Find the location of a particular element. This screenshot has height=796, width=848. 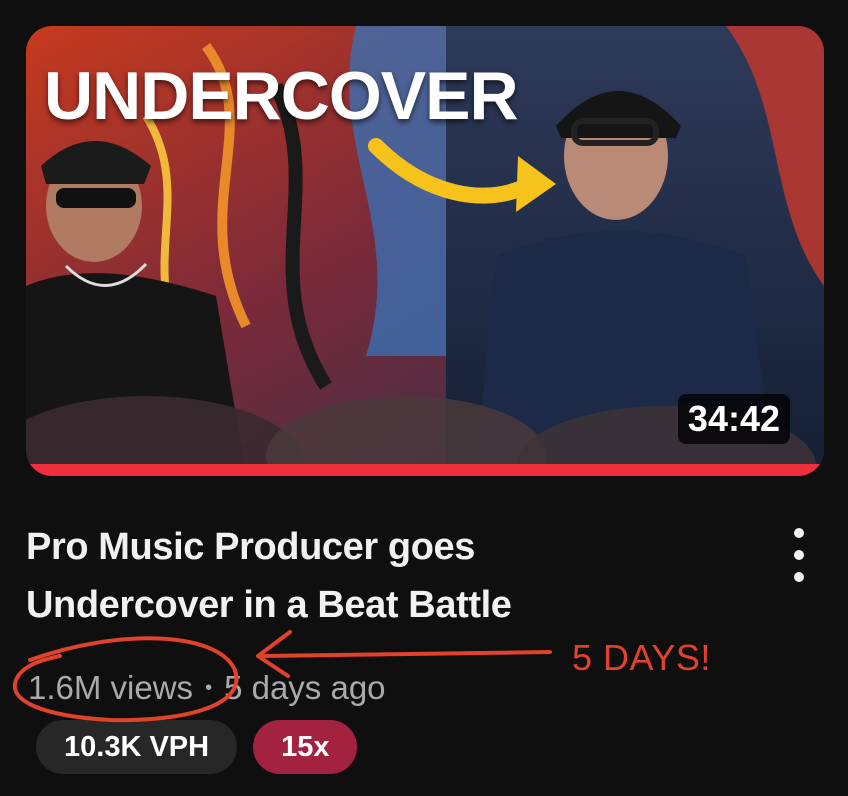

annotation-text: 5 DAYS! is located at coordinates (641, 657).